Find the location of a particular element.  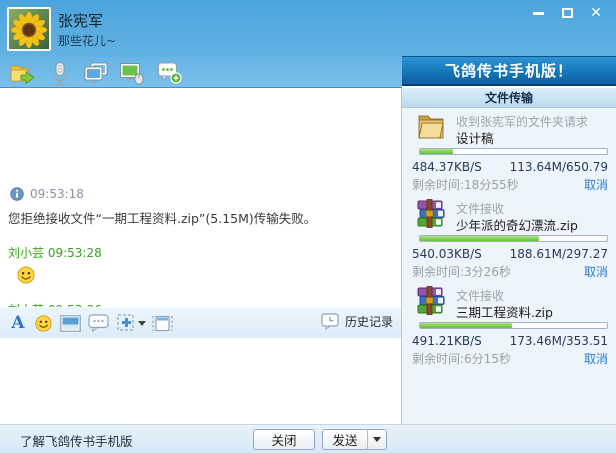

message-time: 09:53:28 is located at coordinates (74, 253).